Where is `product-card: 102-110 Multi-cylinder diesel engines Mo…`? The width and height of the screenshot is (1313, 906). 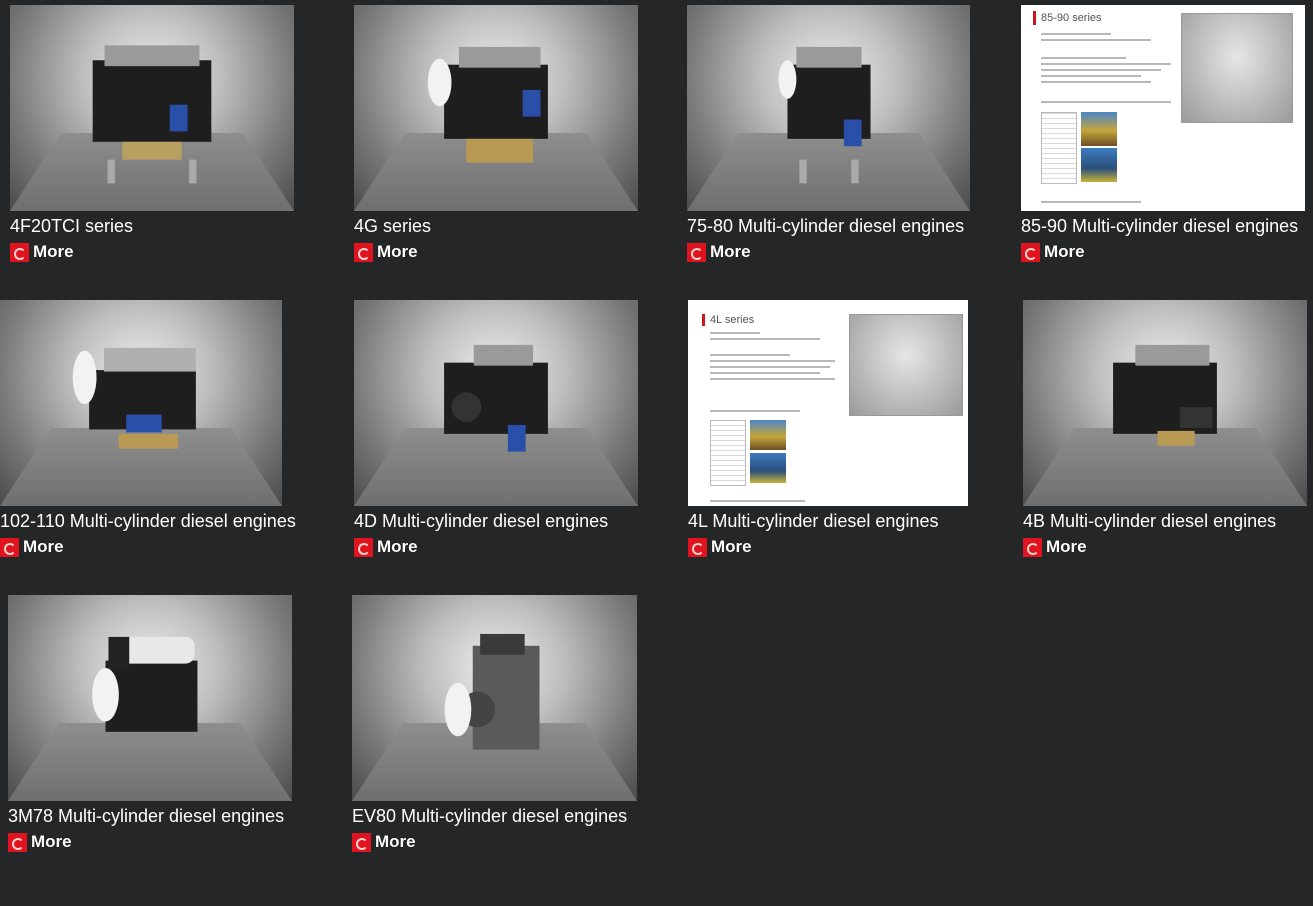 product-card: 102-110 Multi-cylinder diesel engines Mo… is located at coordinates (165, 429).